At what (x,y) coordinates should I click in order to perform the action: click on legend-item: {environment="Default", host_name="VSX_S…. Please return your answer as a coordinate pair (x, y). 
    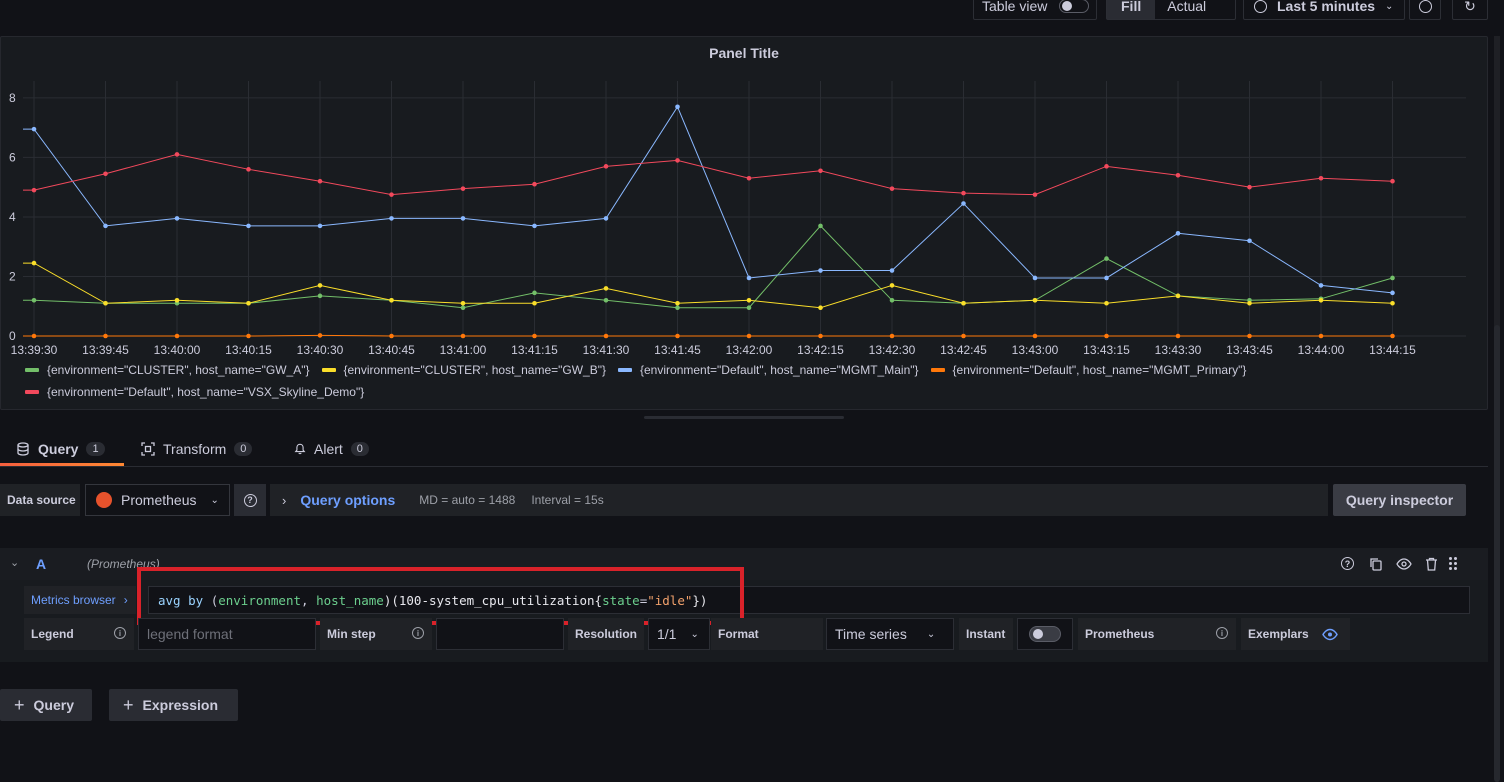
    Looking at the image, I should click on (194, 392).